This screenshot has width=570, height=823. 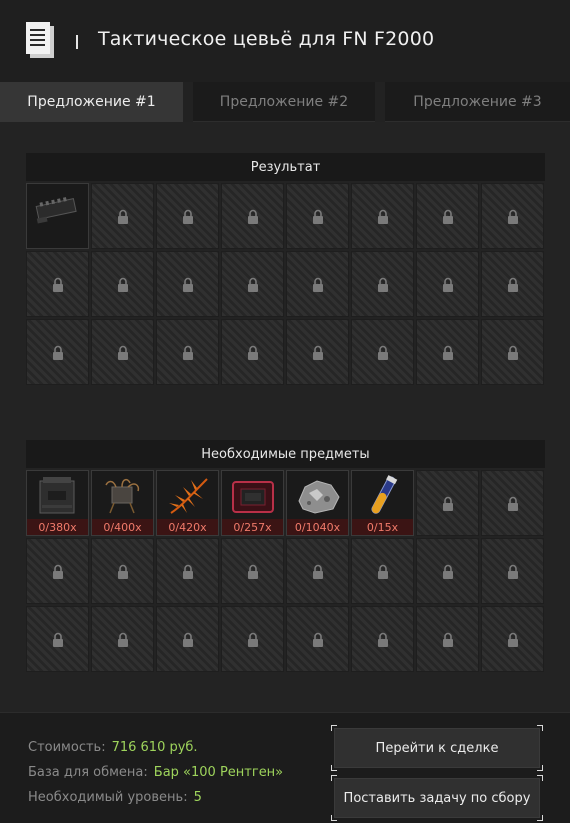 I want to click on required-items-header: Необходимые предметы, so click(x=285, y=454).